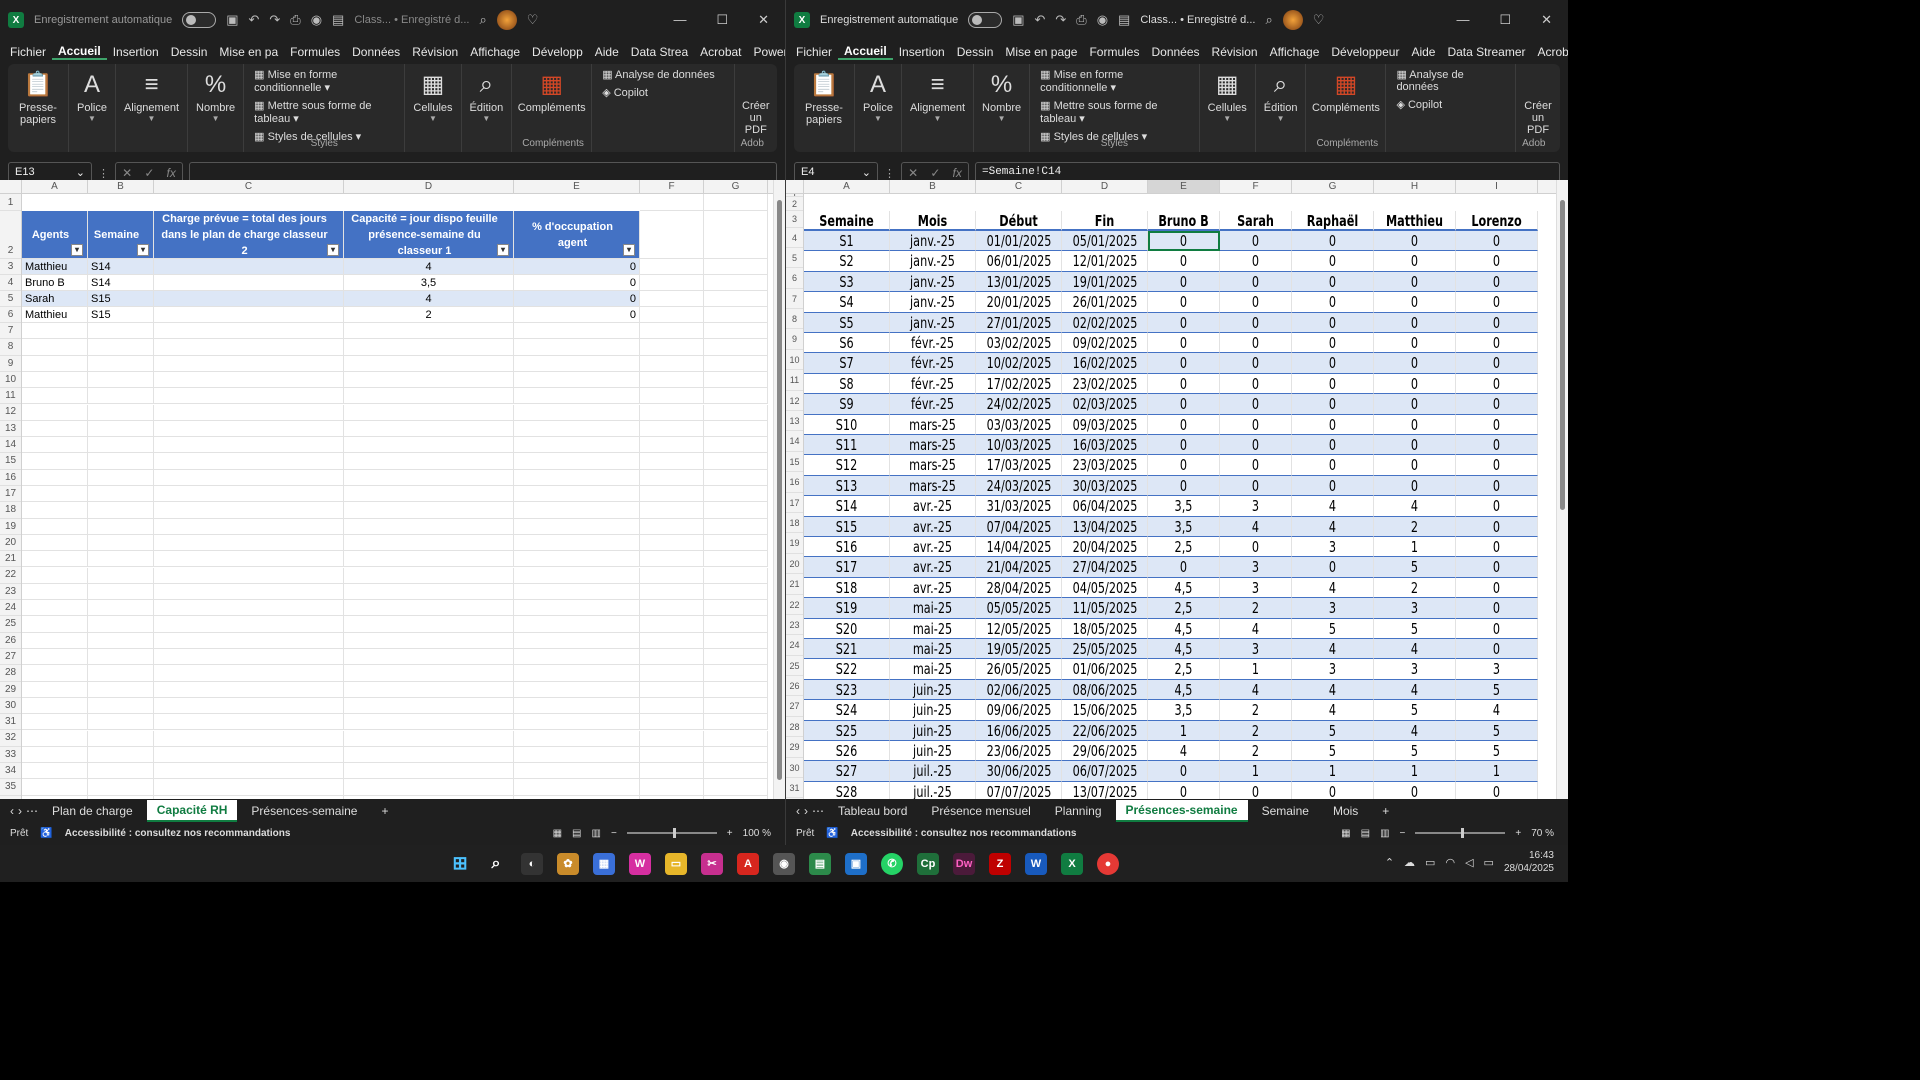 The width and height of the screenshot is (1920, 1080). What do you see at coordinates (1105, 790) in the screenshot?
I see `cell: 13/07/2025` at bounding box center [1105, 790].